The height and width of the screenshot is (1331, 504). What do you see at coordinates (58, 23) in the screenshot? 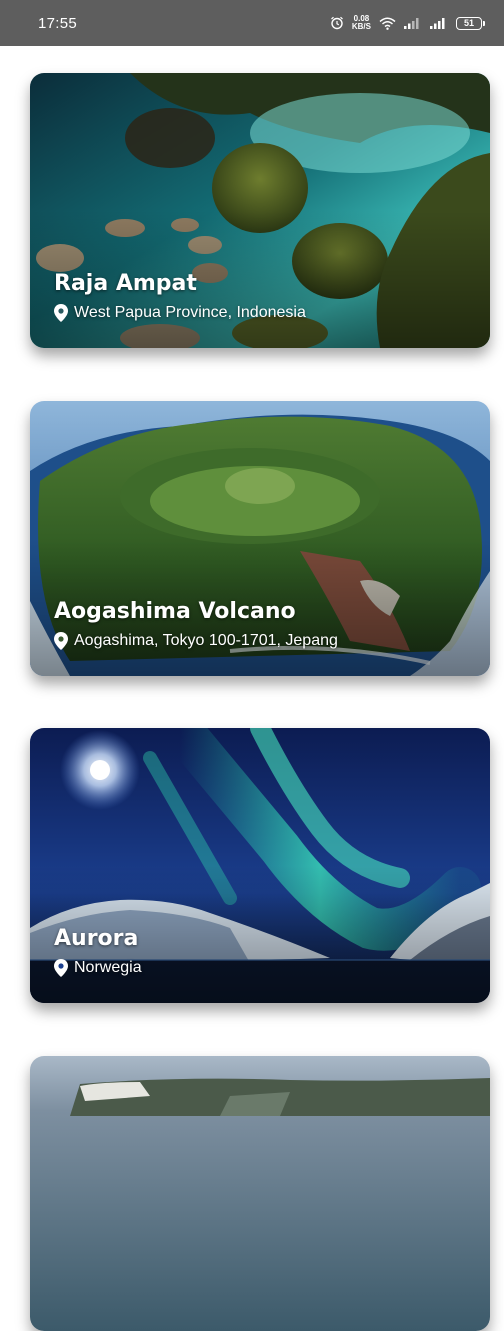
I see `status-time: 17:55` at bounding box center [58, 23].